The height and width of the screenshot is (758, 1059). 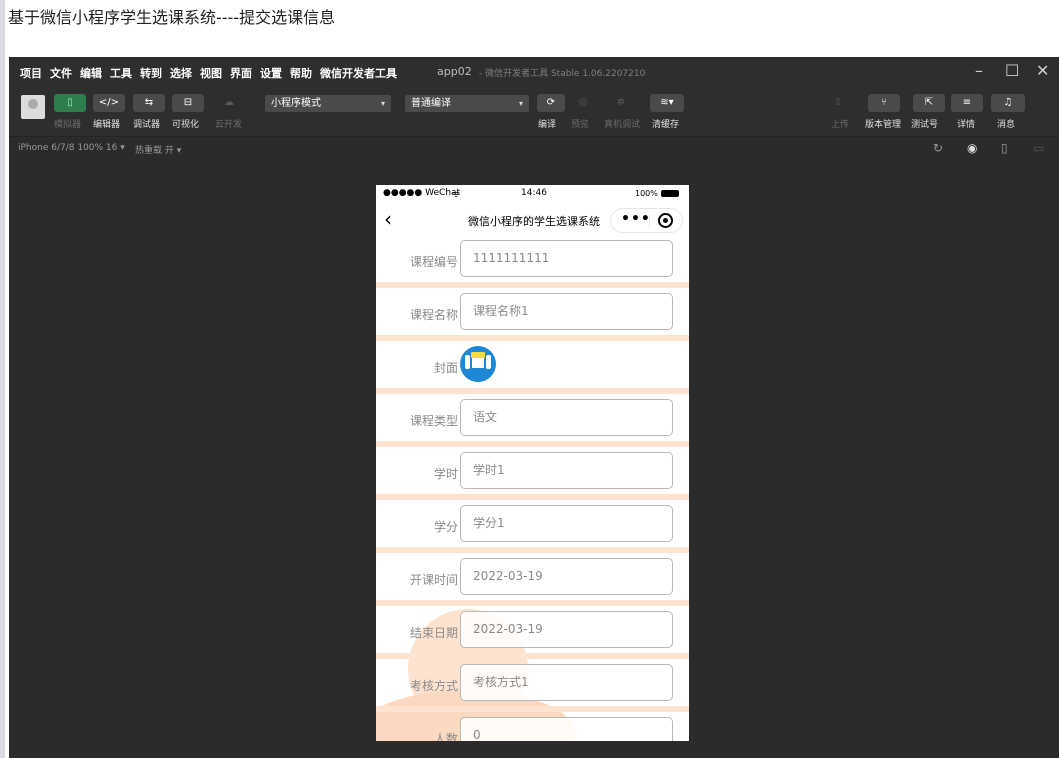 What do you see at coordinates (229, 103) in the screenshot?
I see `cloud-dev-button: ☁` at bounding box center [229, 103].